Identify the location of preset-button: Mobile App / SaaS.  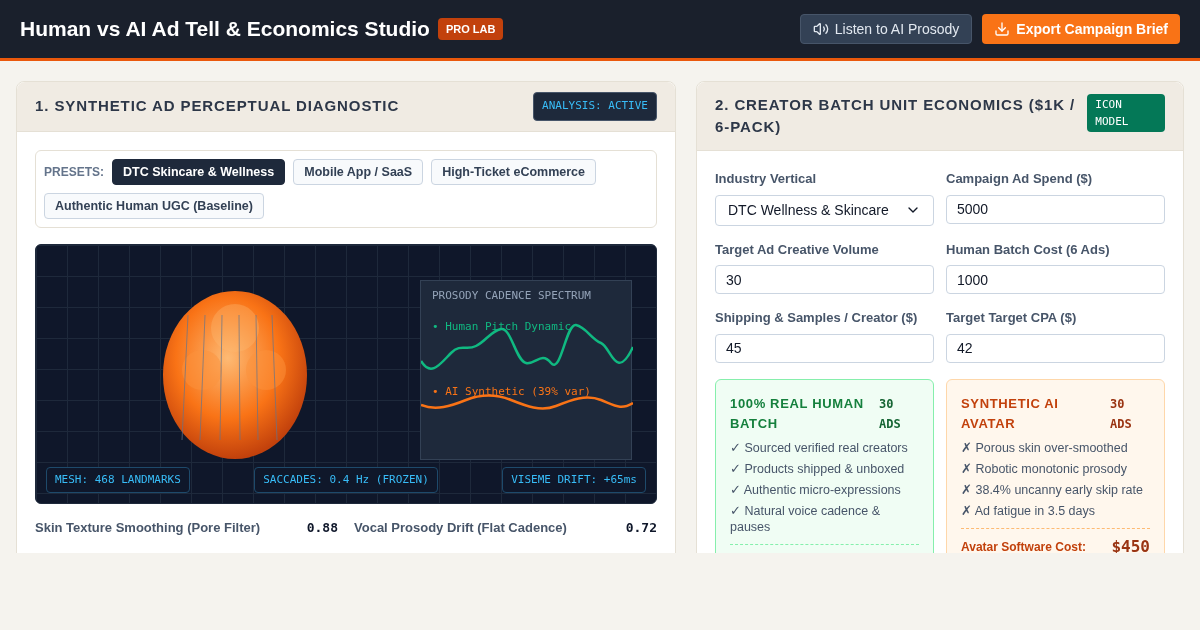
(358, 172).